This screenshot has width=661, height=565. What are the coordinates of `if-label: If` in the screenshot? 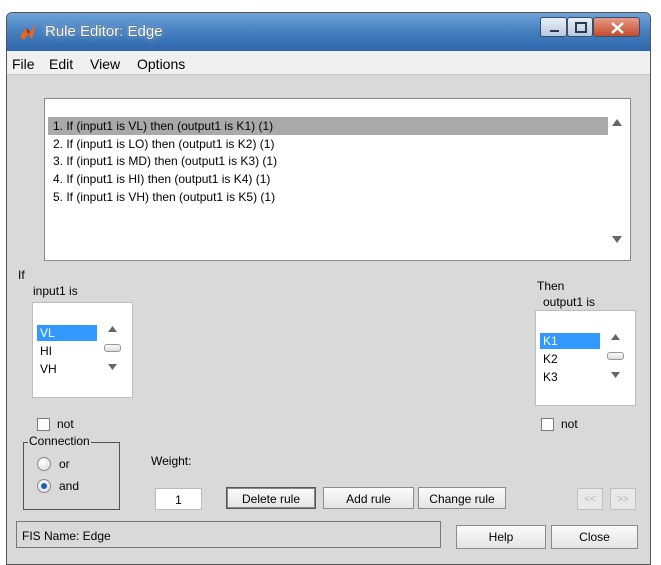 It's located at (21, 275).